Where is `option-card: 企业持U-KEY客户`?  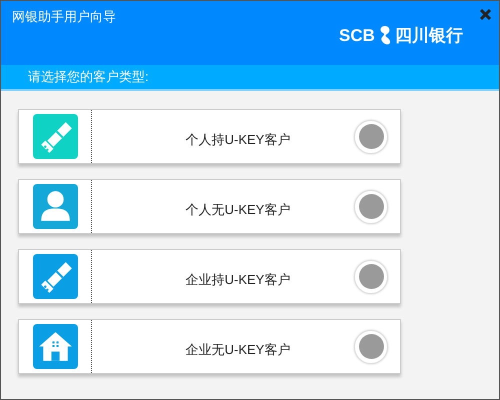
option-card: 企业持U-KEY客户 is located at coordinates (209, 276).